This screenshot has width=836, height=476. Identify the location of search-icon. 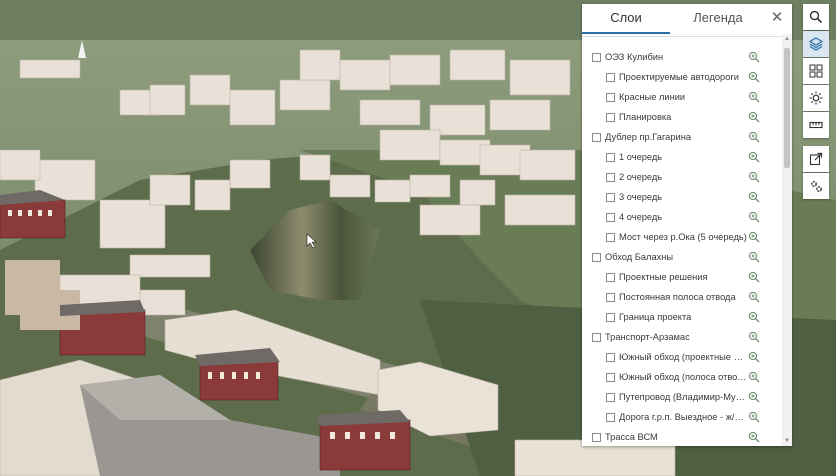
(816, 17).